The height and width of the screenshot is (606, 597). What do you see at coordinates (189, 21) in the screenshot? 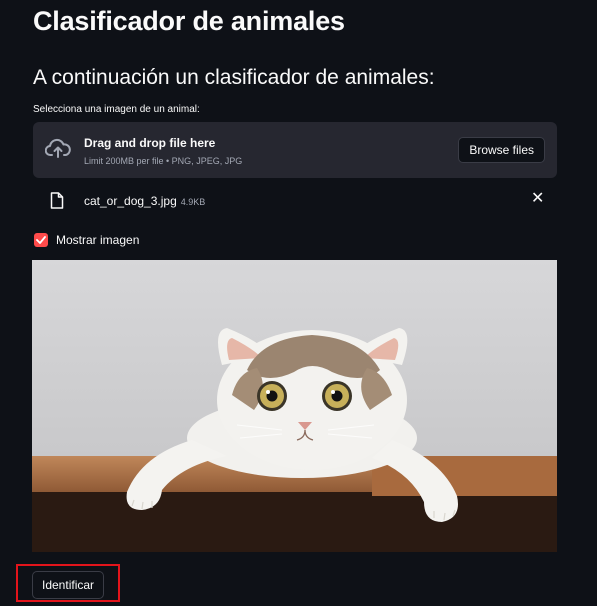
I see `page-title: Clasificador de animales` at bounding box center [189, 21].